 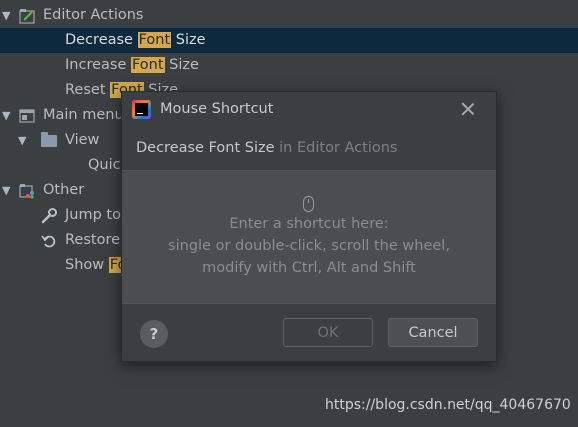 I want to click on undo-icon, so click(x=49, y=240).